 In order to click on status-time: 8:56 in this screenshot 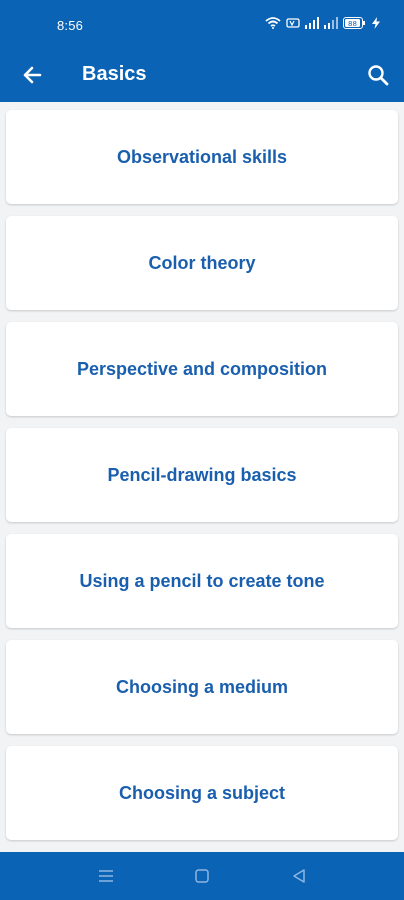, I will do `click(70, 25)`.